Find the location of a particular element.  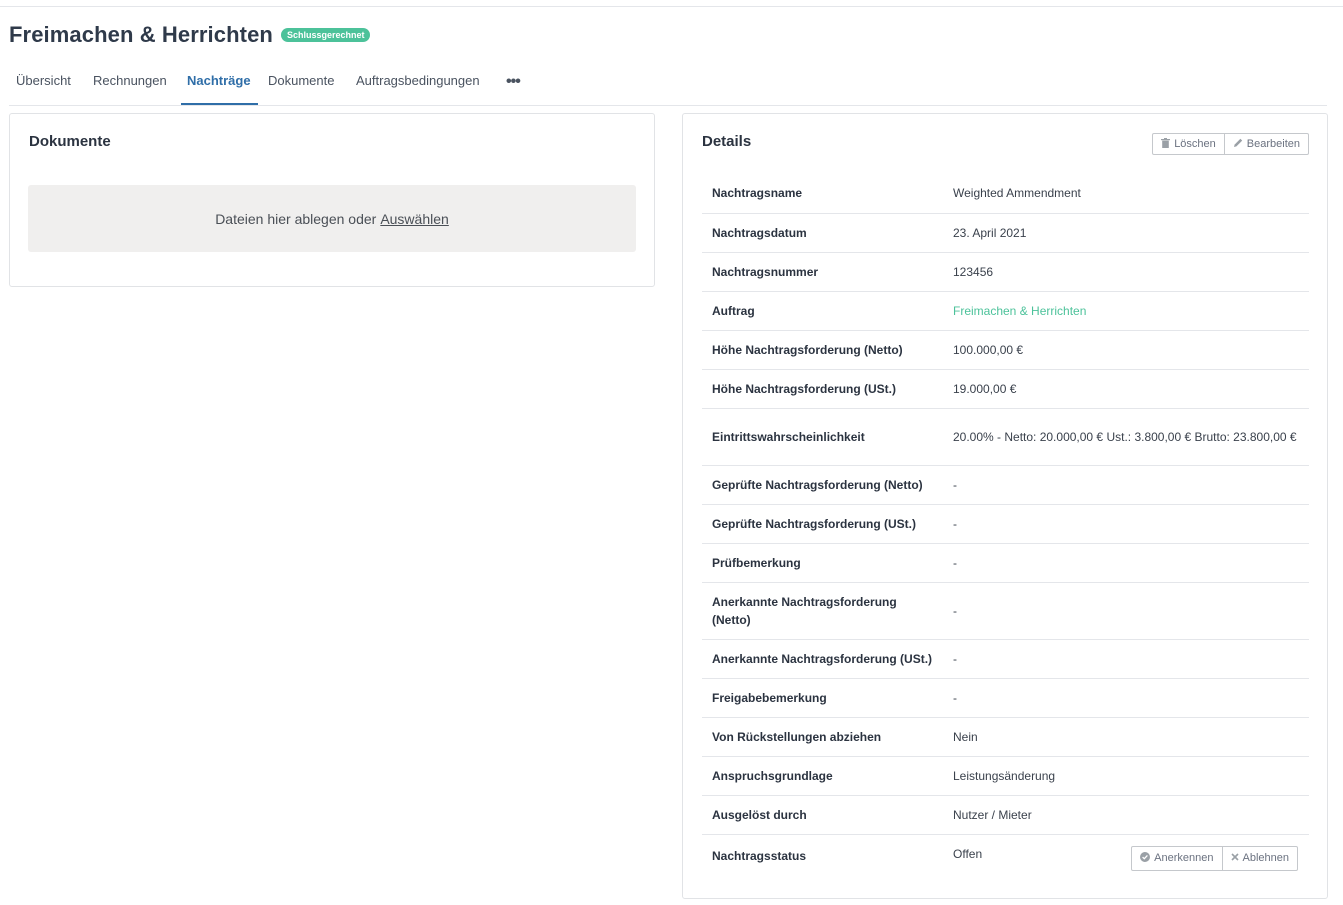

table-row: Nachtragsname Weighted Ammendment is located at coordinates (1005, 194).